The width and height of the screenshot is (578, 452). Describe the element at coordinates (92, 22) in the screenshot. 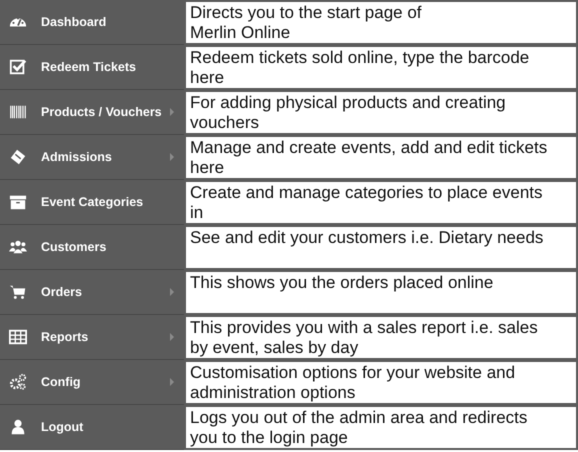

I see `sidebar-item: Dashboard` at that location.